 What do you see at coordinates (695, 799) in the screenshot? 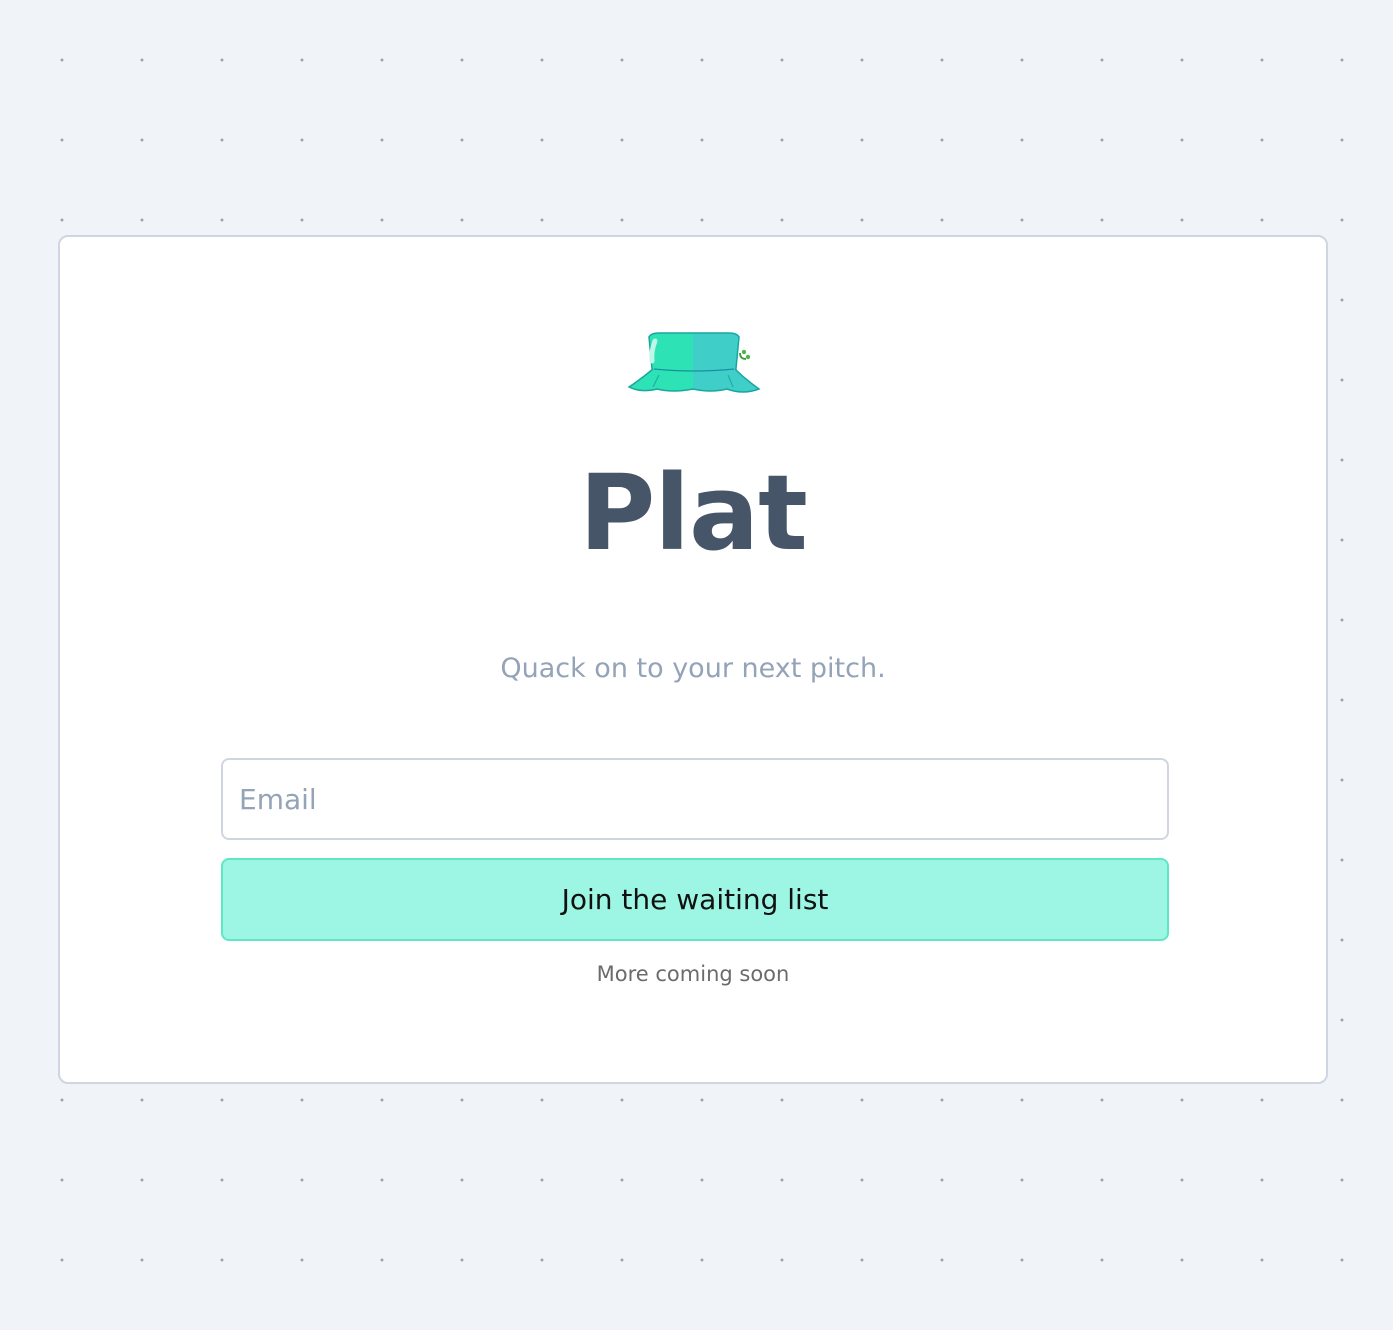
I see `email-input` at bounding box center [695, 799].